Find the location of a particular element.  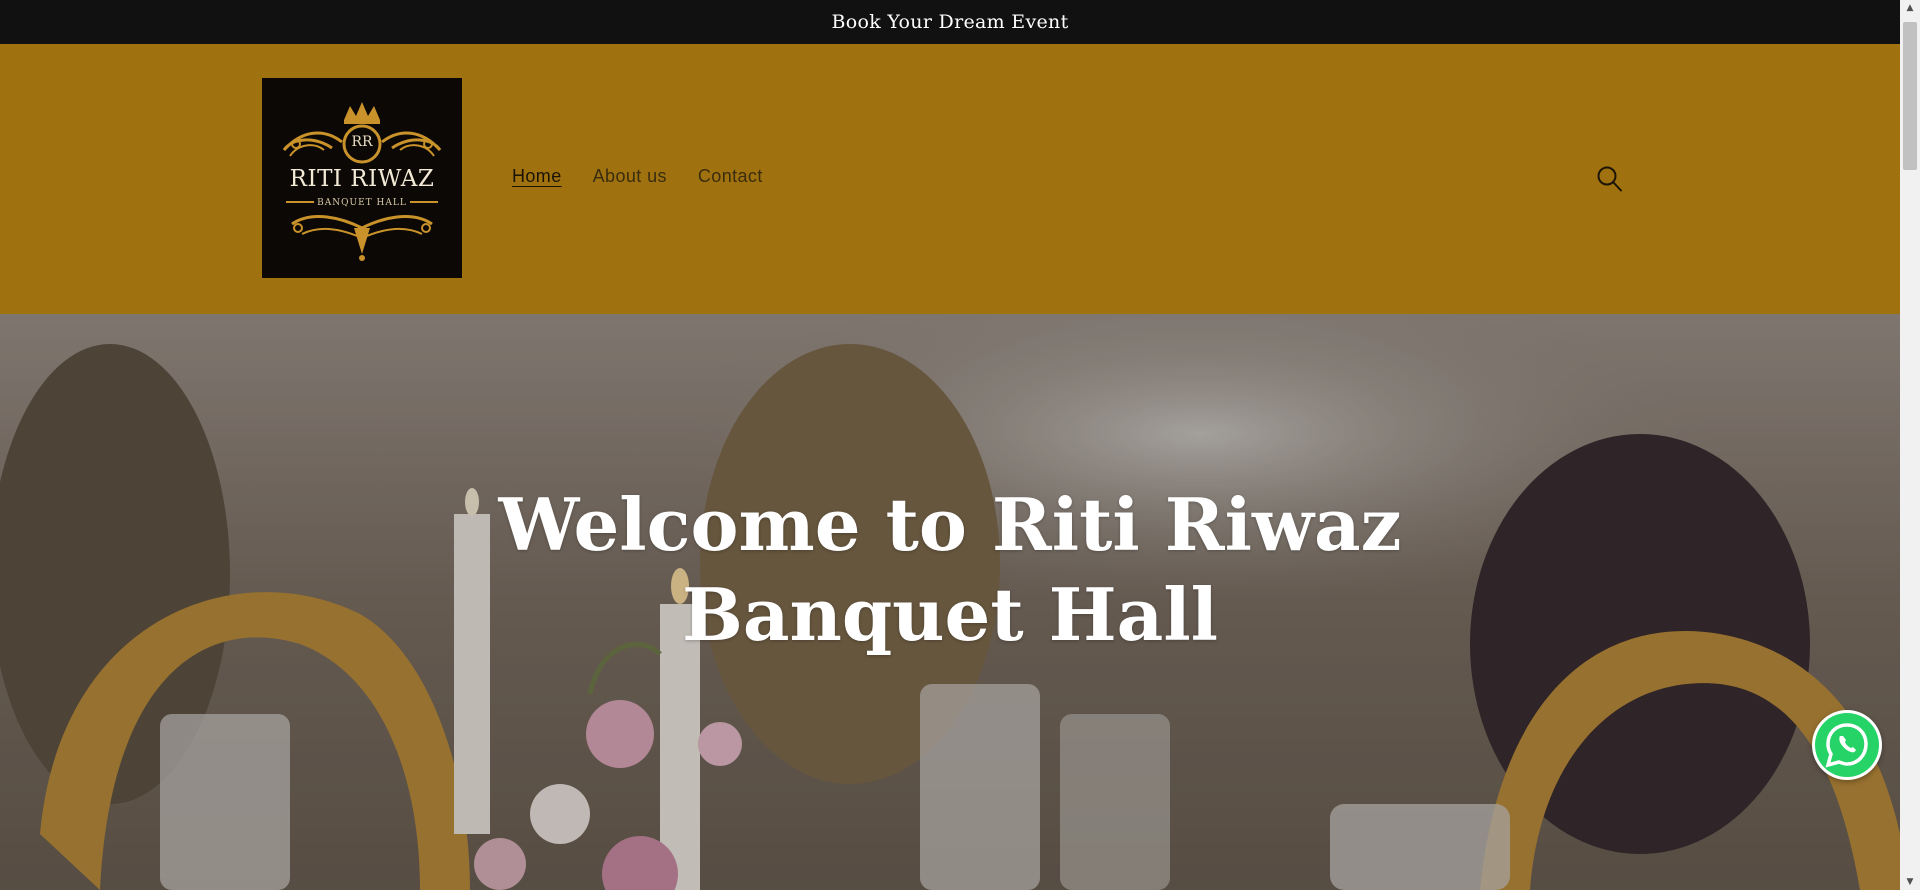

whatsapp-button is located at coordinates (1847, 745).